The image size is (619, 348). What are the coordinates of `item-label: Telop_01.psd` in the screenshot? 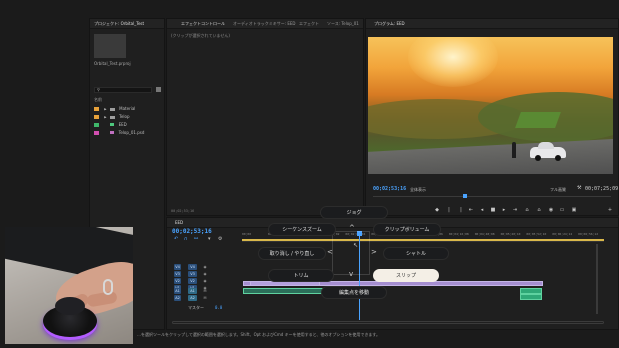 It's located at (131, 132).